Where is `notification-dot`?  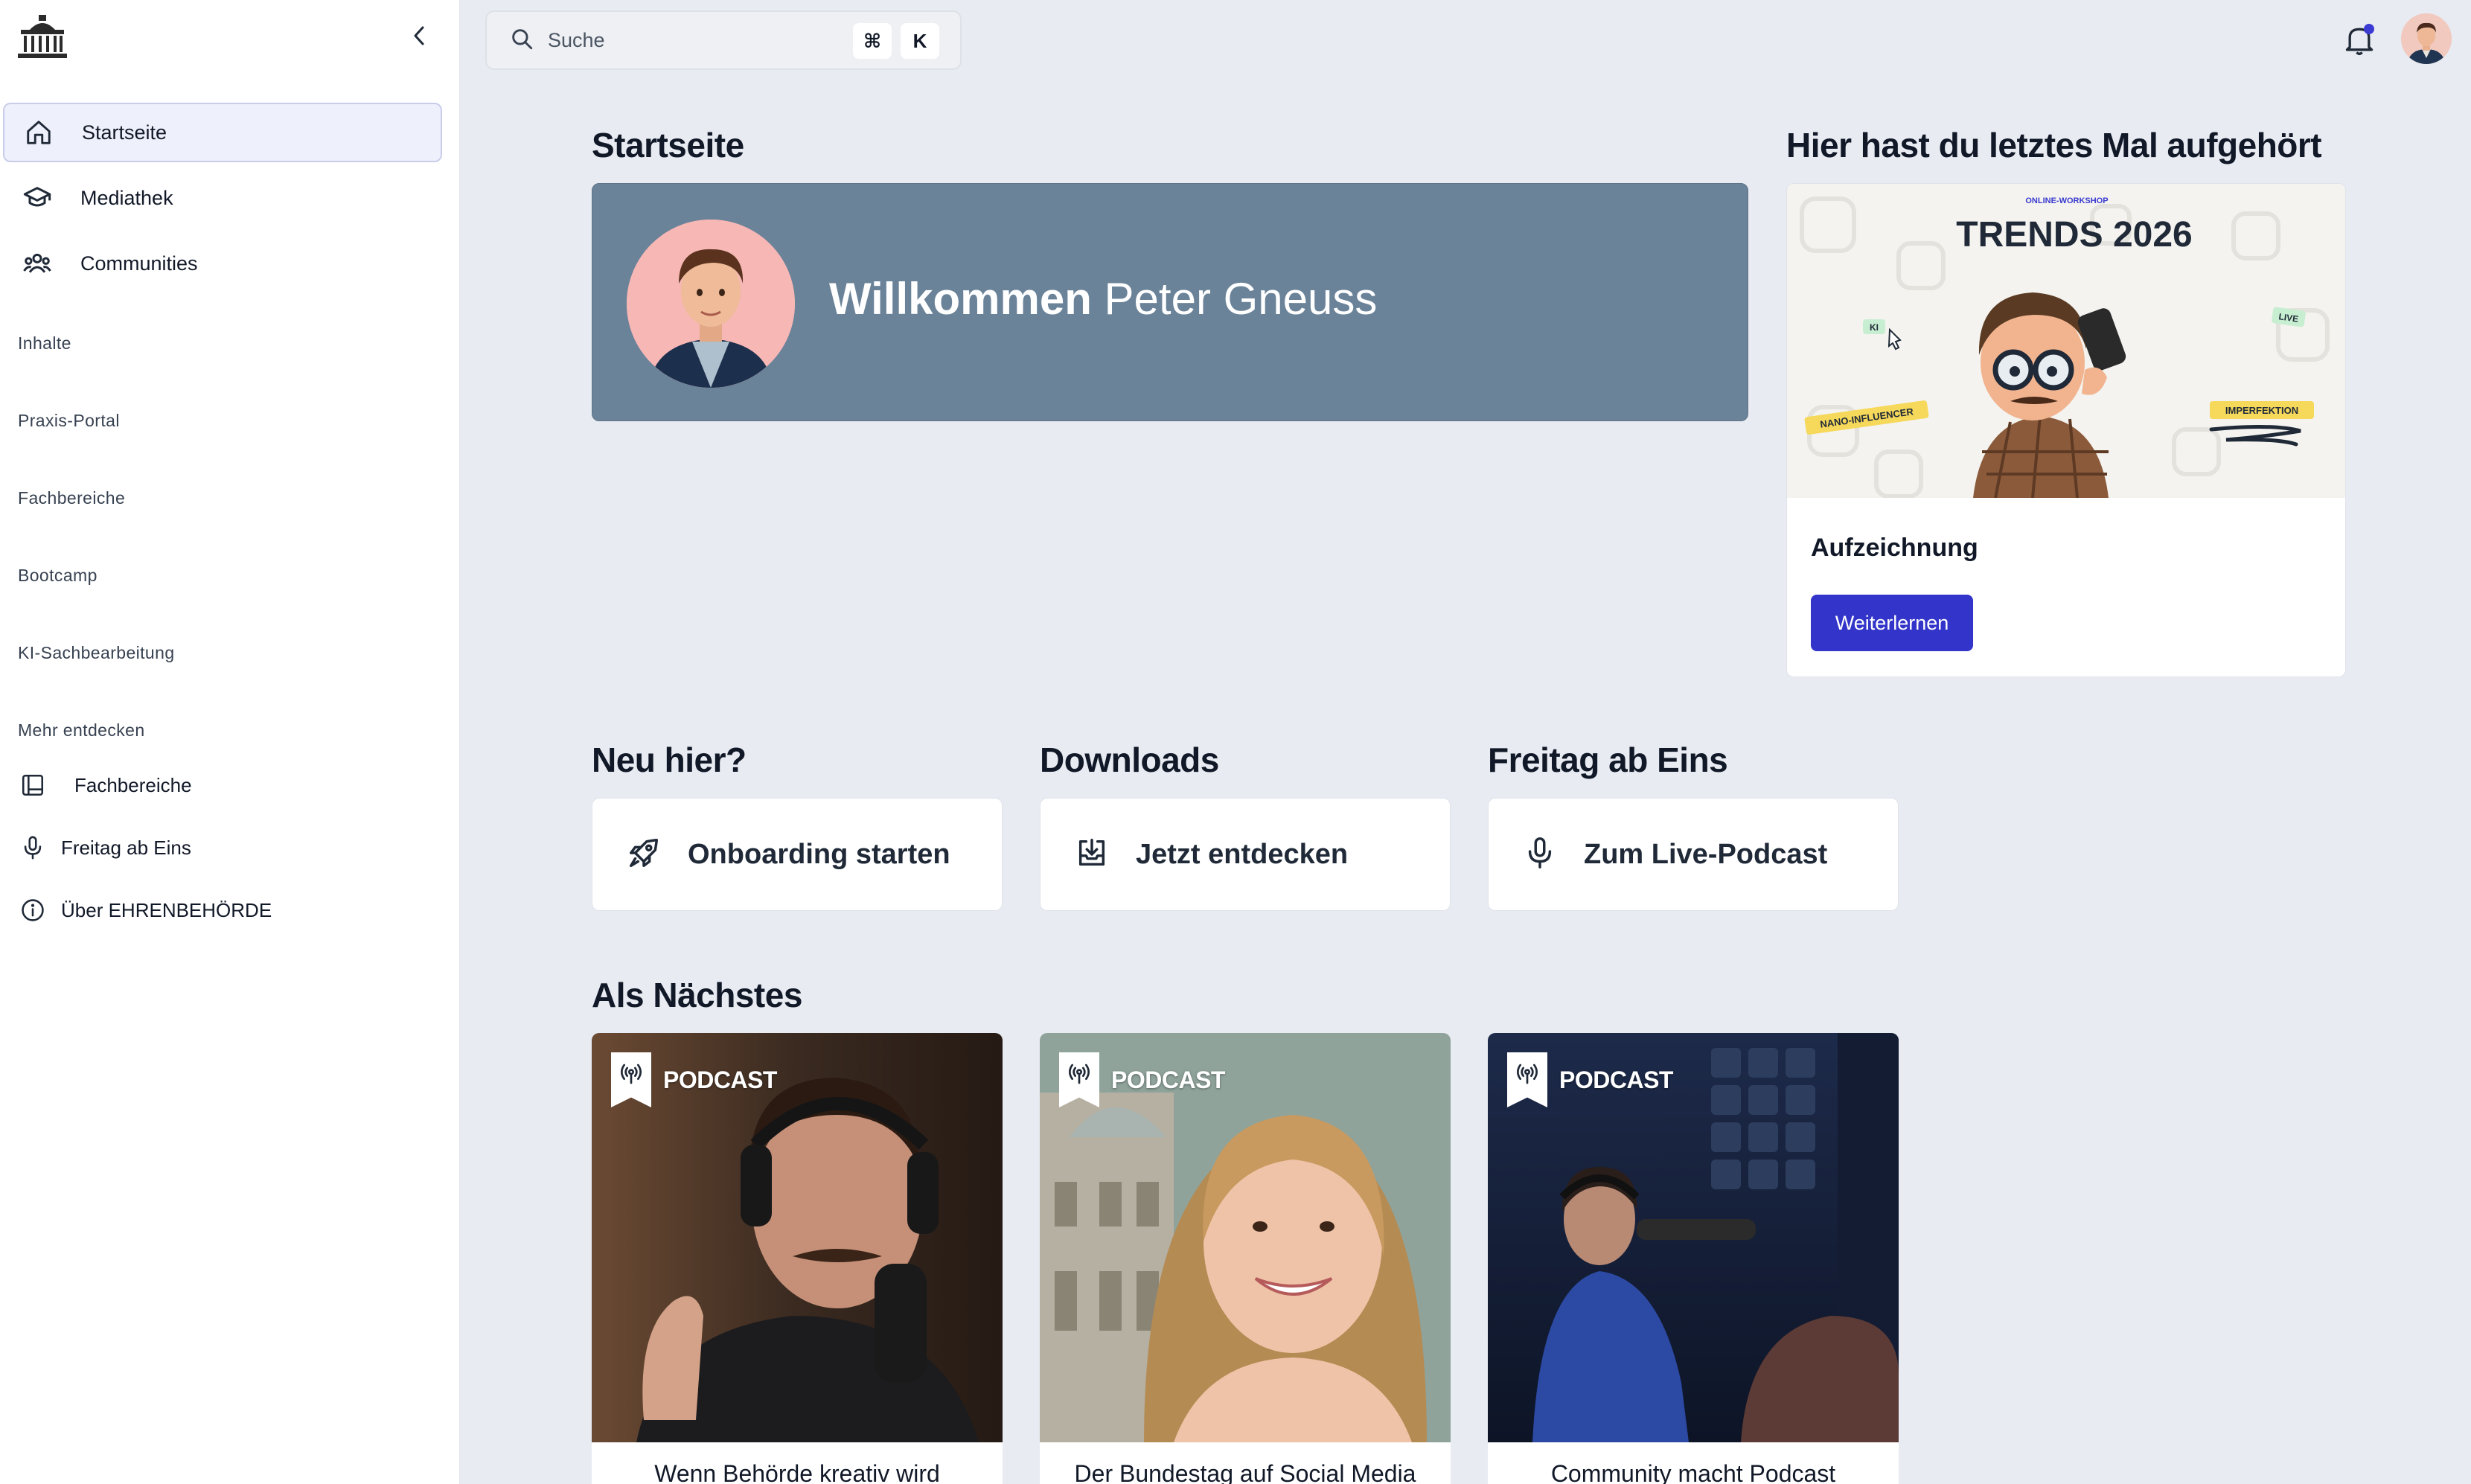 notification-dot is located at coordinates (2369, 29).